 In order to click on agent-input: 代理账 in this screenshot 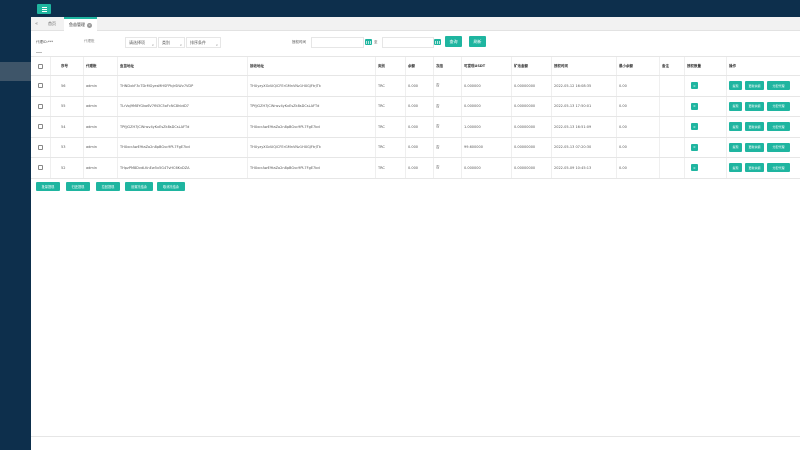, I will do `click(103, 42)`.